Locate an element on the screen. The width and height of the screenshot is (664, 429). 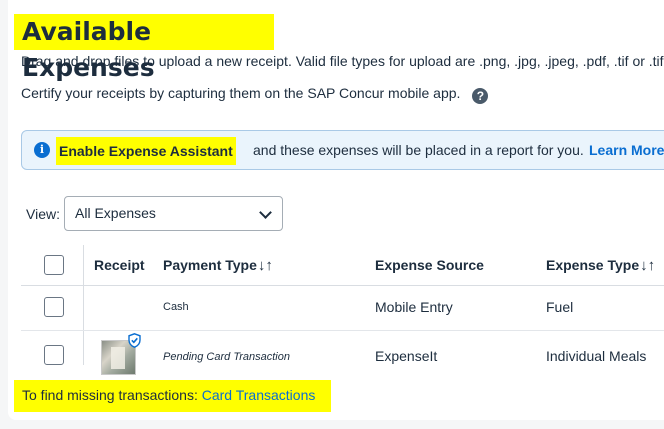
column-expense-type: Expense Type↓↑ is located at coordinates (600, 265).